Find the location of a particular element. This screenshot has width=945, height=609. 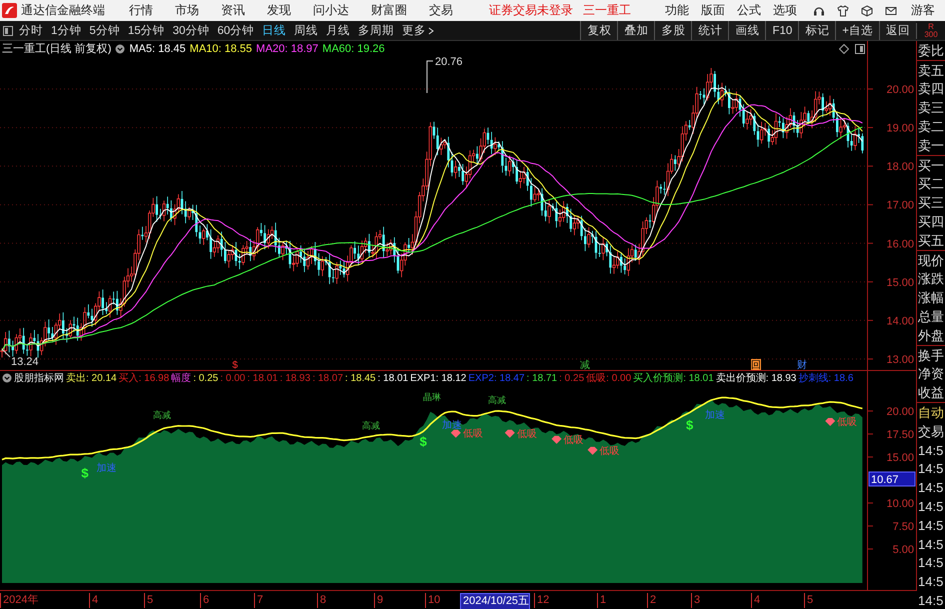

toolbar-button: 标记 is located at coordinates (817, 30).